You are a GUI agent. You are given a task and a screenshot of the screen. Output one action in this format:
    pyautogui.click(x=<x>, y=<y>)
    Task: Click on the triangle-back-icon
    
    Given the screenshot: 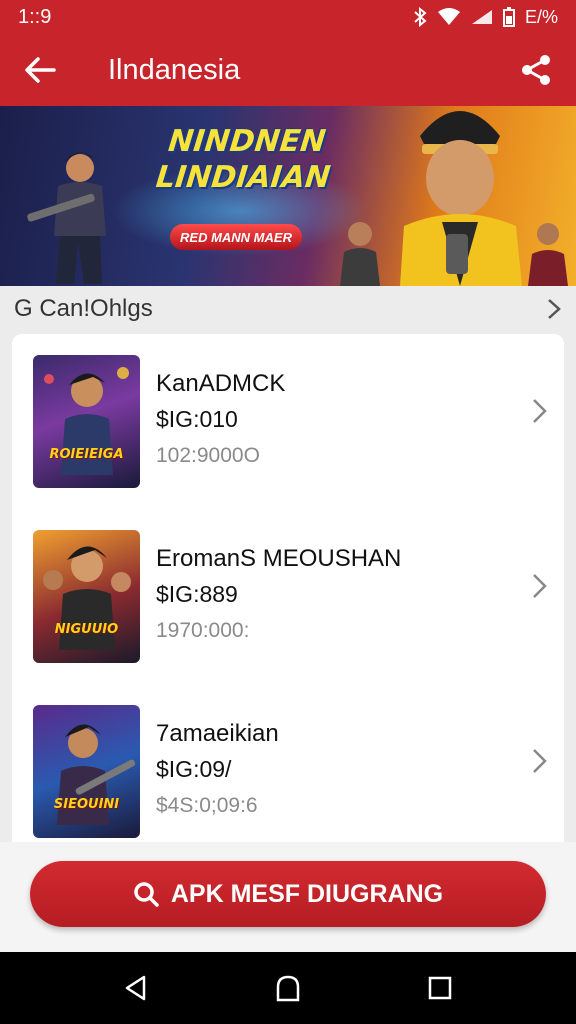 What is the action you would take?
    pyautogui.click(x=135, y=988)
    